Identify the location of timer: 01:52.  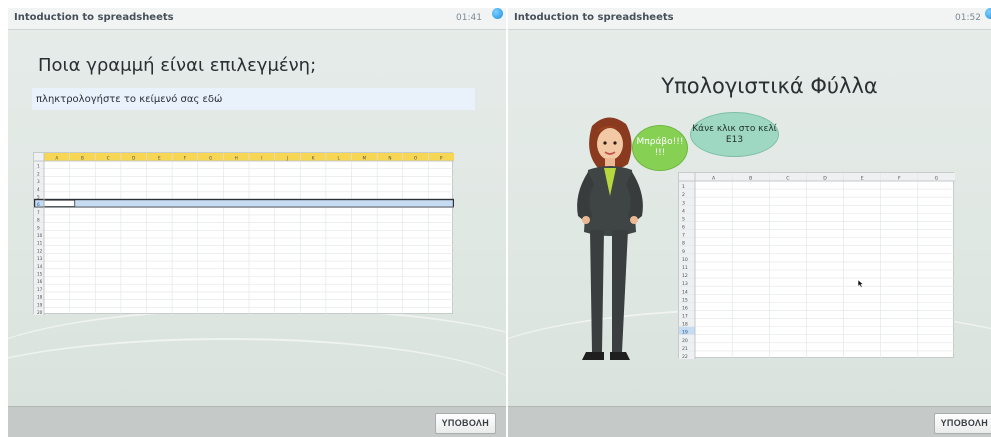
(968, 18).